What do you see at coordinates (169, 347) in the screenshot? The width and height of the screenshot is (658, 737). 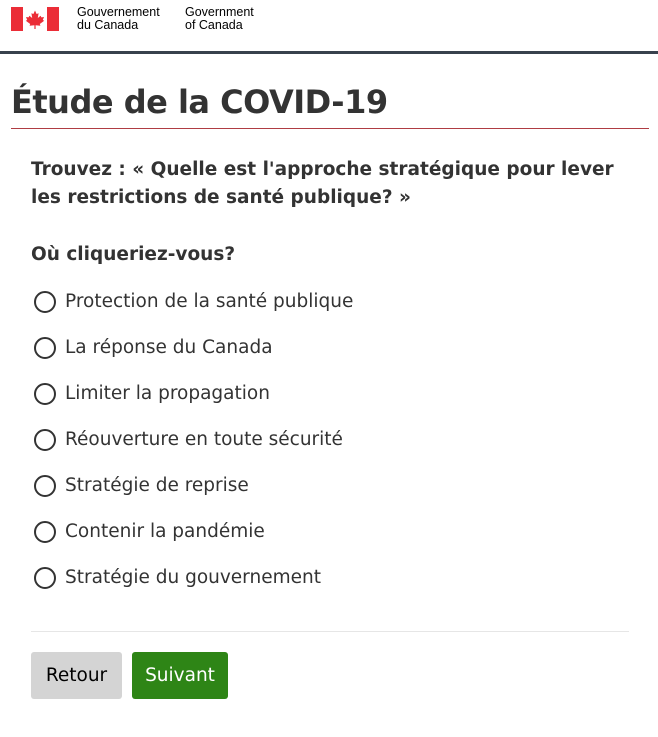 I see `option-label: La réponse du Canada` at bounding box center [169, 347].